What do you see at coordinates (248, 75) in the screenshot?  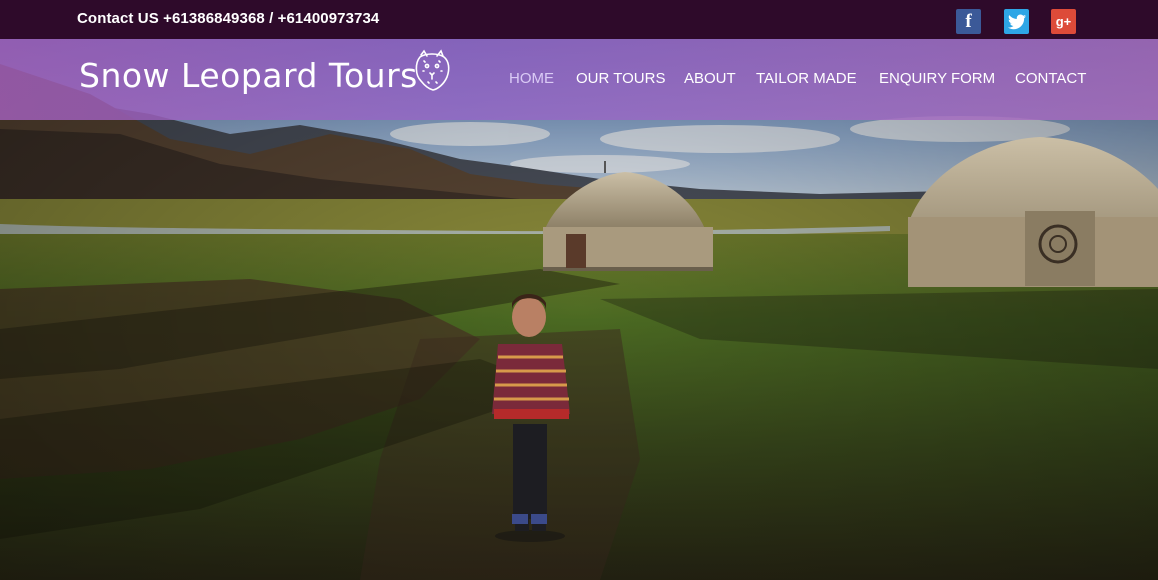 I see `brand-logo-text: Snow Leopard Tours` at bounding box center [248, 75].